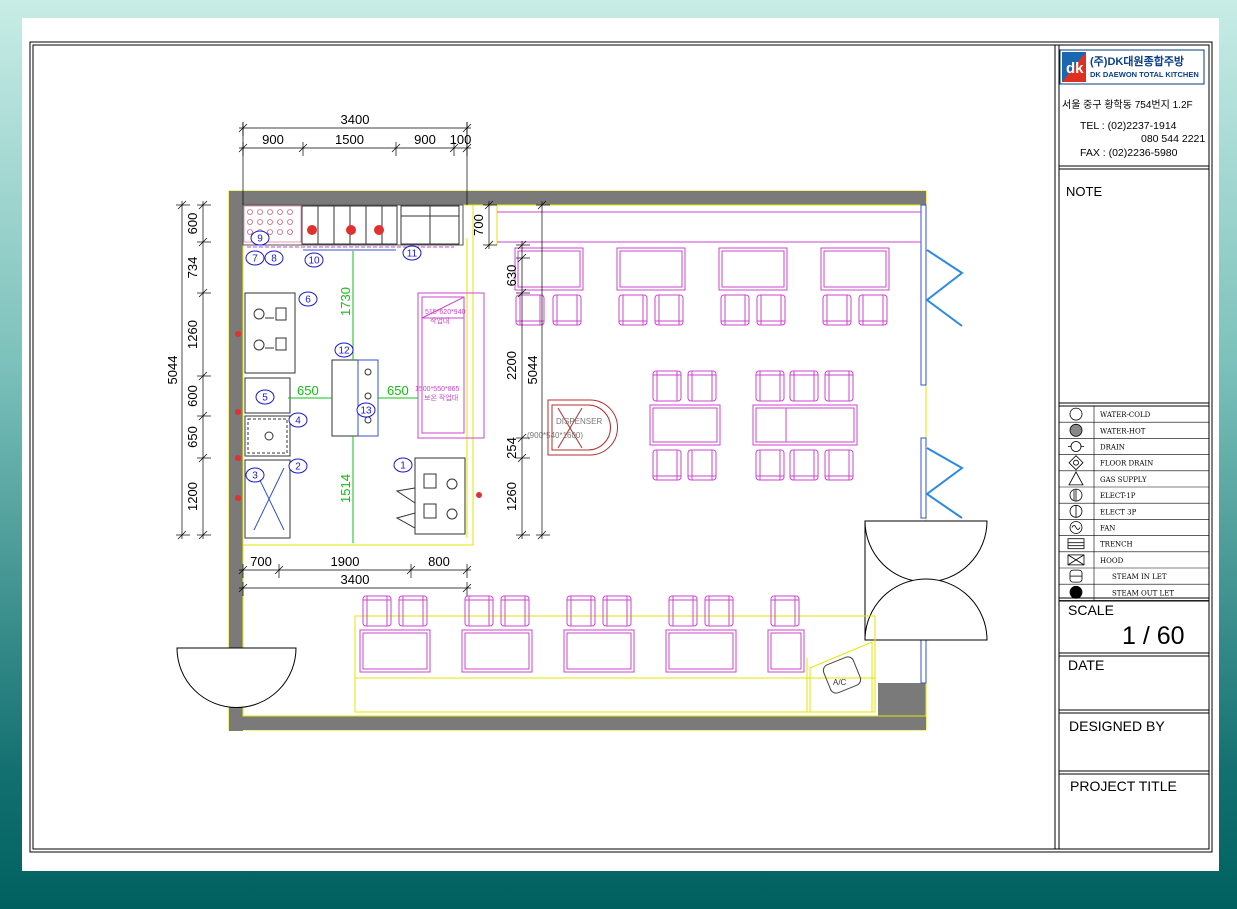  Describe the element at coordinates (265, 397) in the screenshot. I see `equipment-number-5: 5` at that location.